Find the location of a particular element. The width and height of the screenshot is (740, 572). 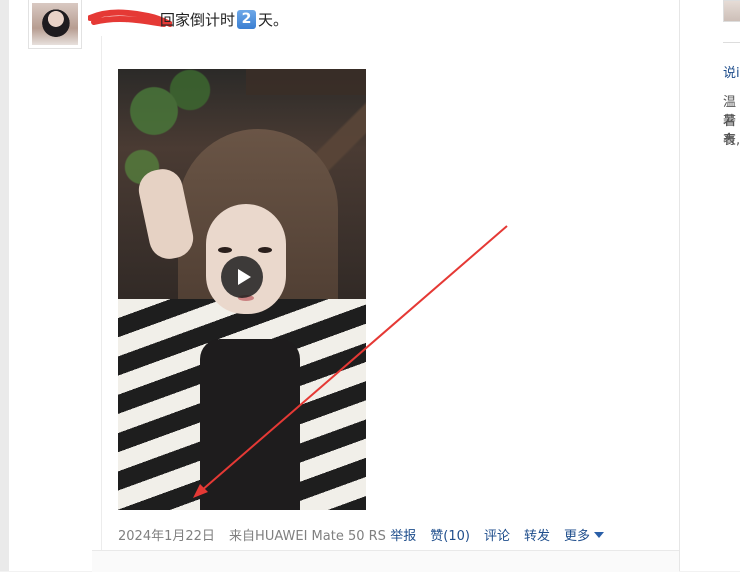

sidebar-thumbnail is located at coordinates (731, 11).